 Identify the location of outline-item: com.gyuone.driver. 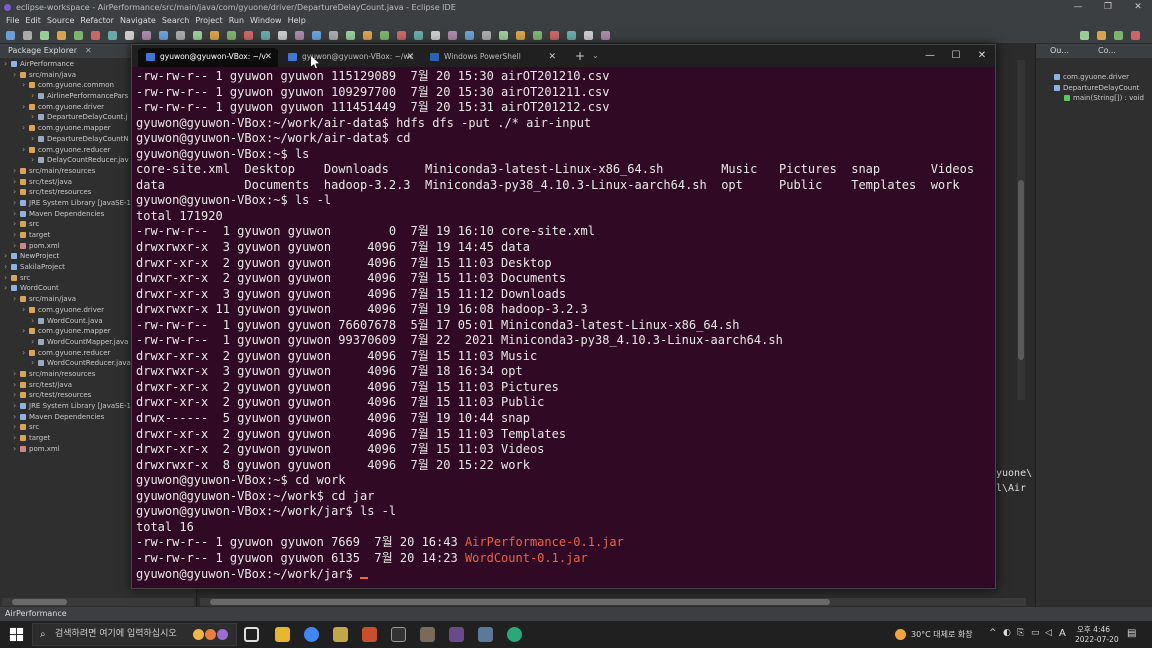
(1094, 77).